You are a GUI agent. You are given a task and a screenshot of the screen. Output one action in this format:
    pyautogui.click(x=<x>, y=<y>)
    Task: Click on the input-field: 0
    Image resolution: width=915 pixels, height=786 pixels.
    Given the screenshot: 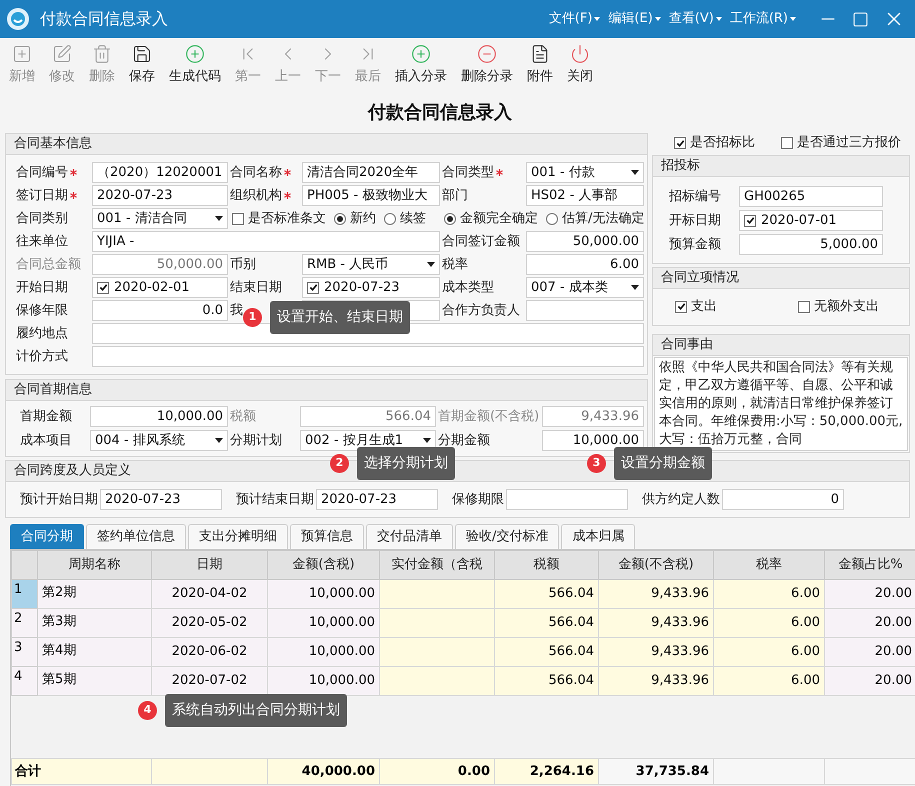 What is the action you would take?
    pyautogui.click(x=783, y=499)
    